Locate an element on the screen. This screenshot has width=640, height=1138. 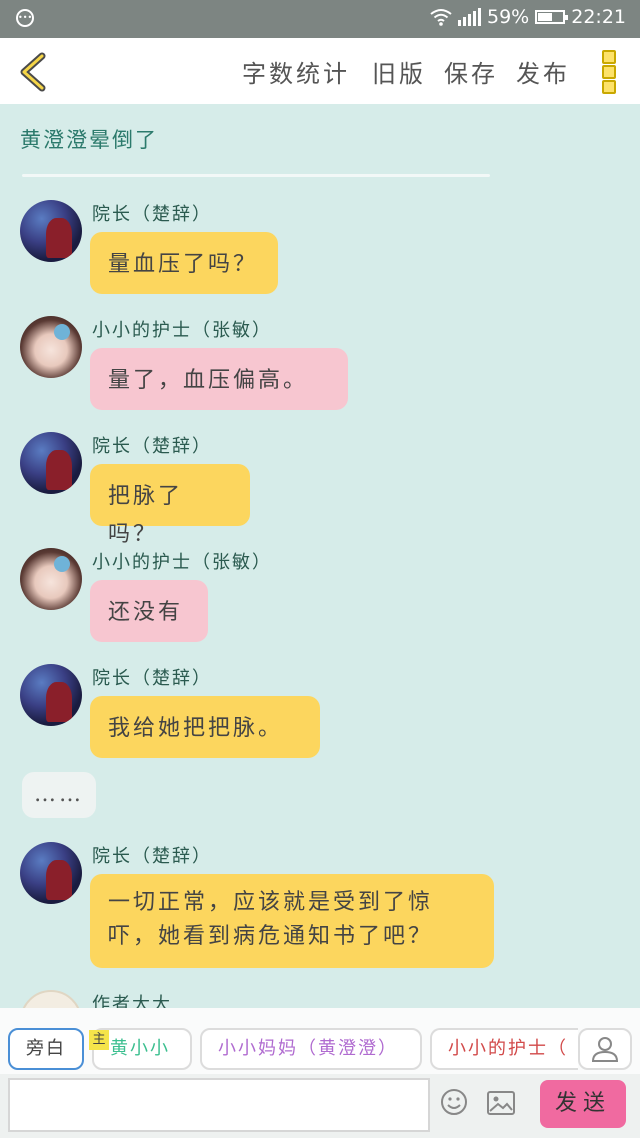
more-menu-button is located at coordinates (609, 72).